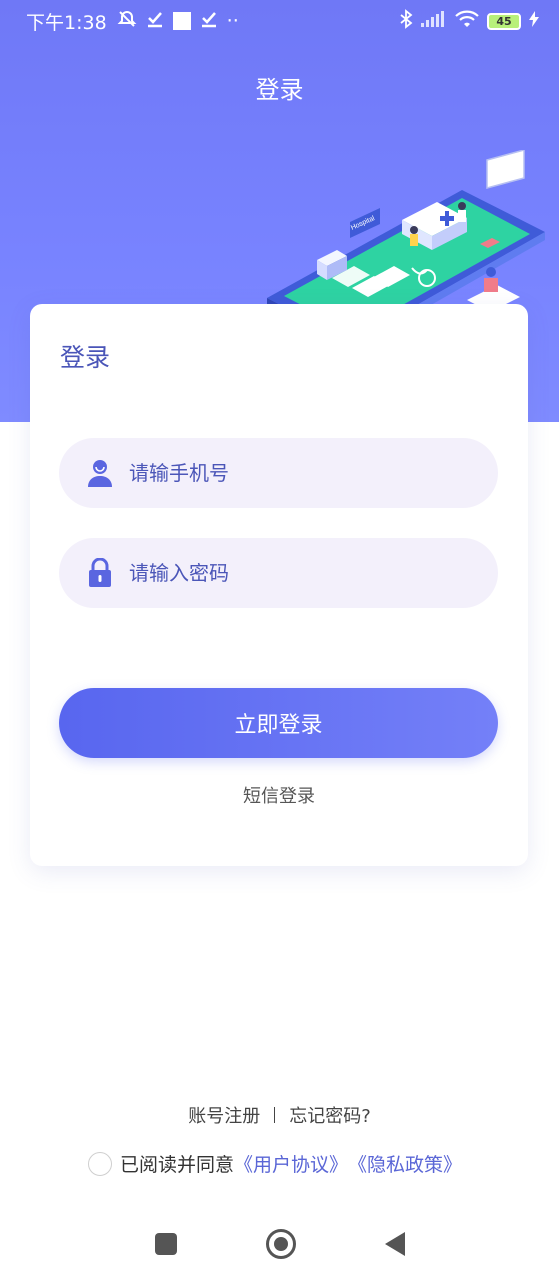  I want to click on login-card-title: 登录, so click(85, 357).